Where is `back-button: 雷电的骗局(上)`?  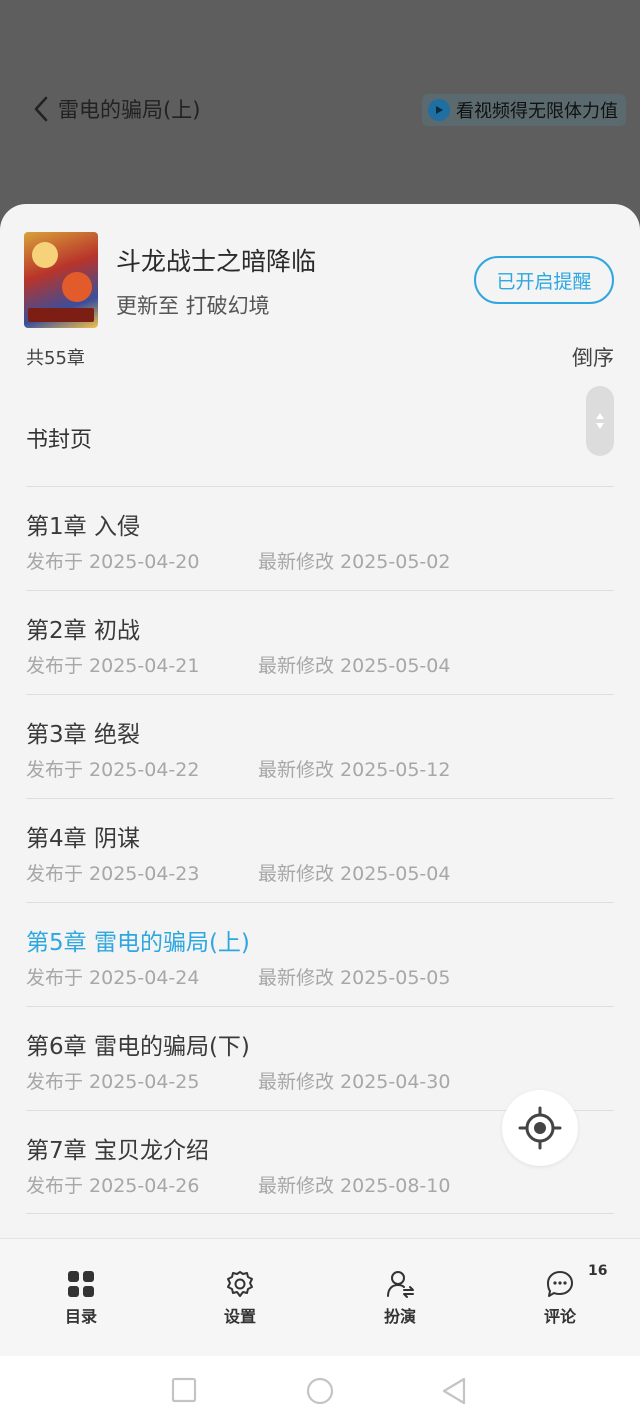 back-button: 雷电的骗局(上) is located at coordinates (116, 109).